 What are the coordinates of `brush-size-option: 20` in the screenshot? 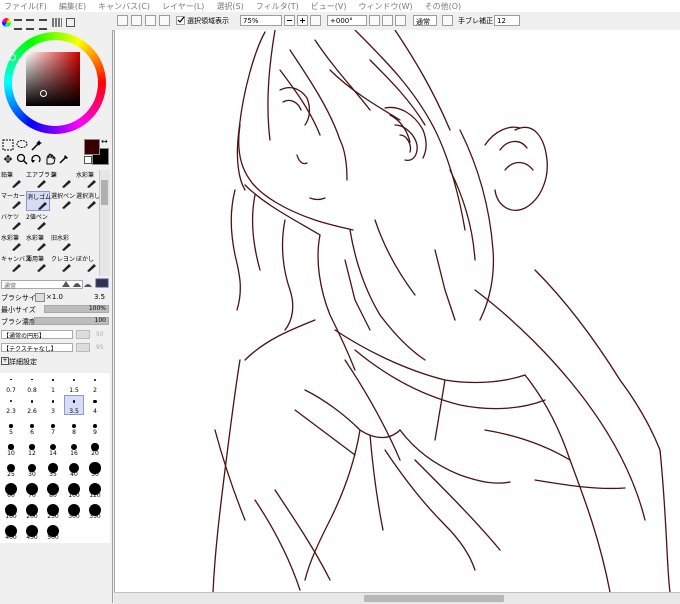 It's located at (95, 447).